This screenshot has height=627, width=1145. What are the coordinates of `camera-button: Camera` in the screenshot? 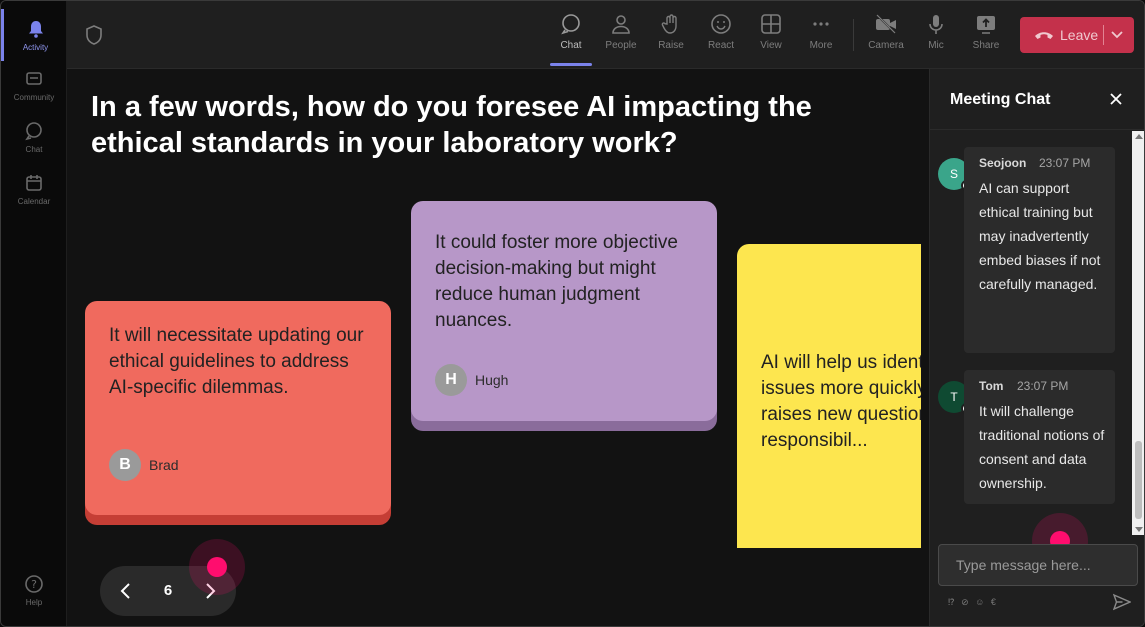 It's located at (886, 36).